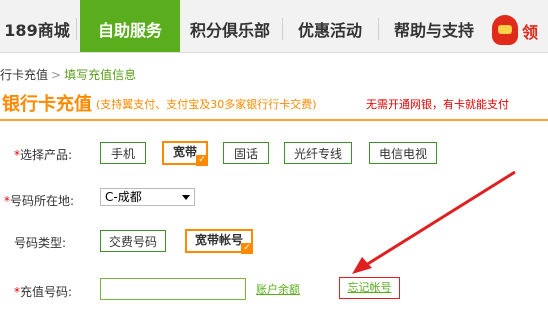  What do you see at coordinates (362, 265) in the screenshot?
I see `annotation-arrowhead` at bounding box center [362, 265].